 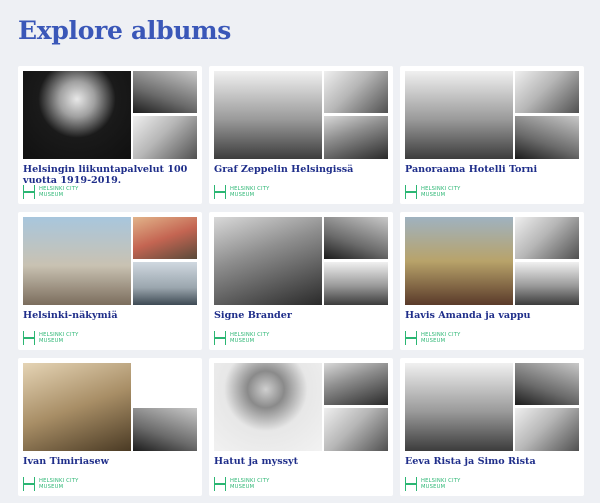 What do you see at coordinates (492, 461) in the screenshot?
I see `album-title: Eeva Rista ja Simo Rista` at bounding box center [492, 461].